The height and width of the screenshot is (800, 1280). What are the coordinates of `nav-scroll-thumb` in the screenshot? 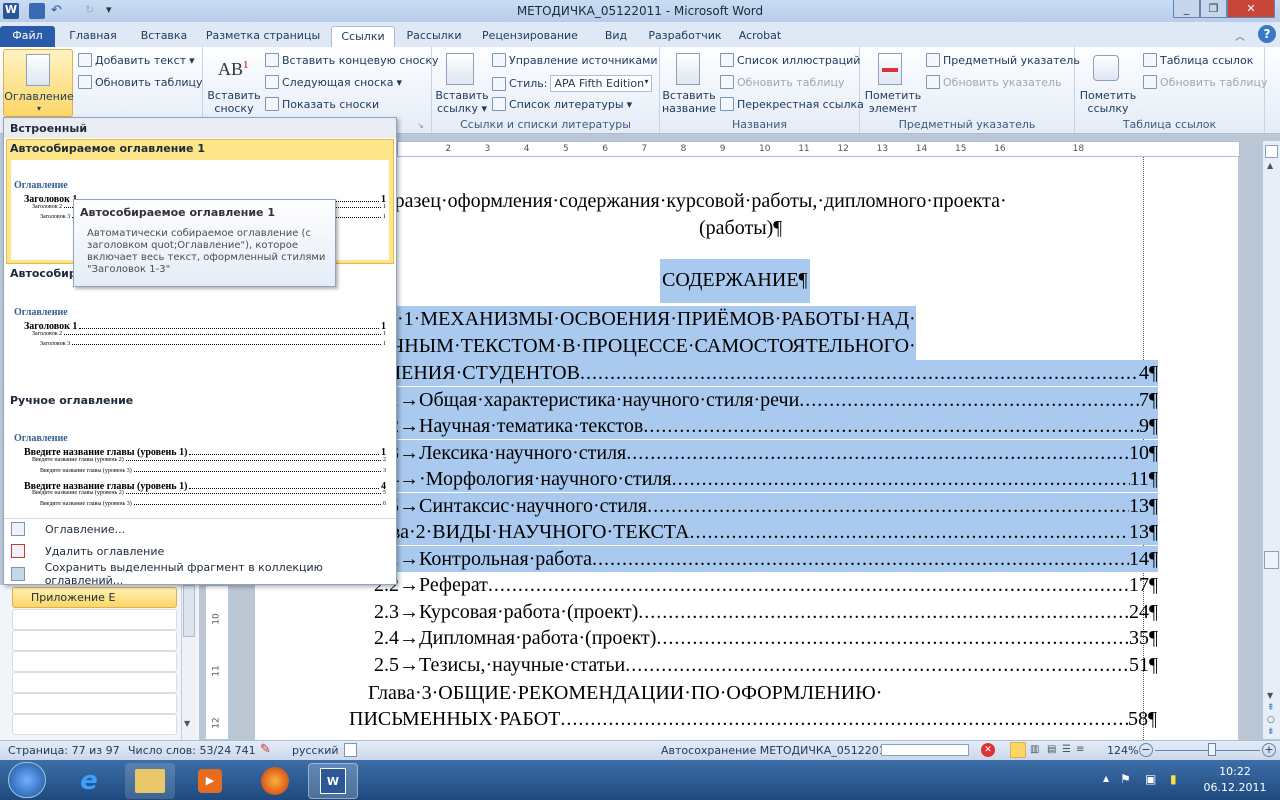 It's located at (189, 611).